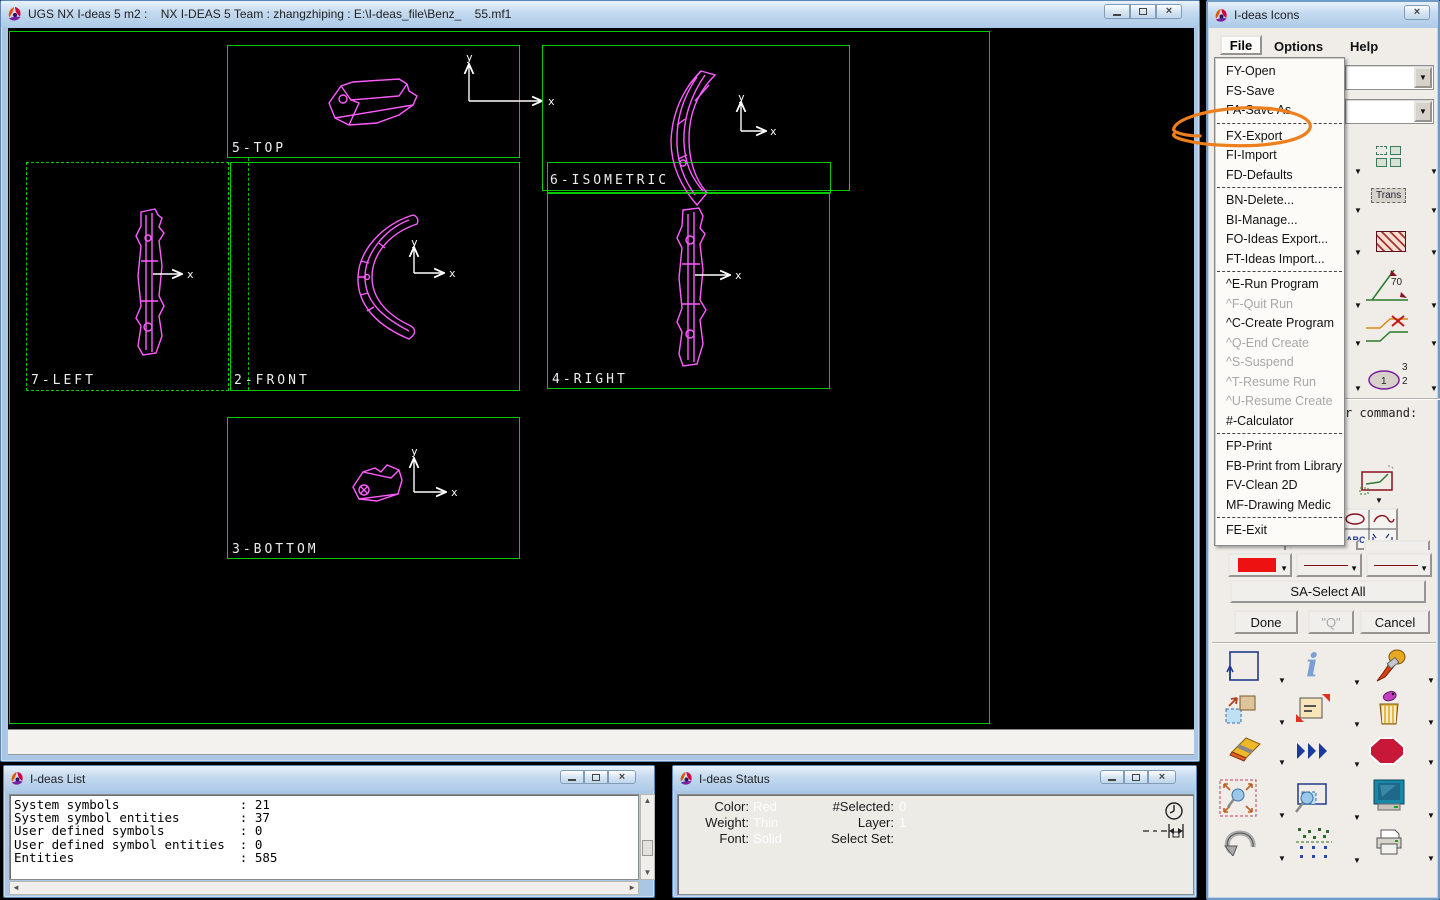  I want to click on icons-panel-close-button: ×, so click(1417, 12).